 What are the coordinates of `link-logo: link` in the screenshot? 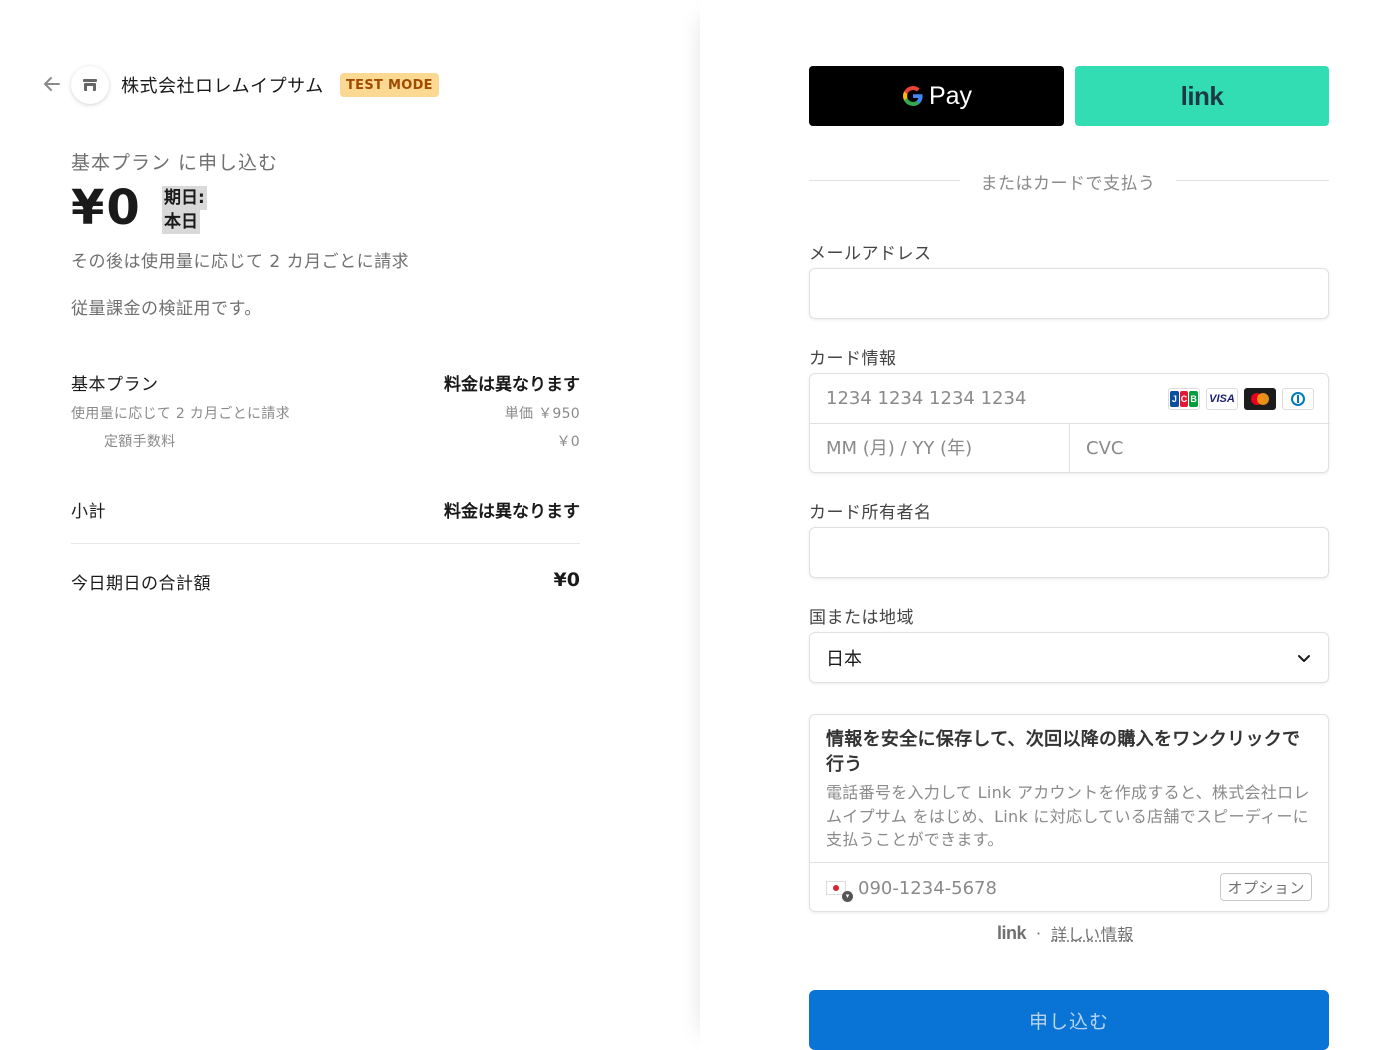 It's located at (1202, 95).